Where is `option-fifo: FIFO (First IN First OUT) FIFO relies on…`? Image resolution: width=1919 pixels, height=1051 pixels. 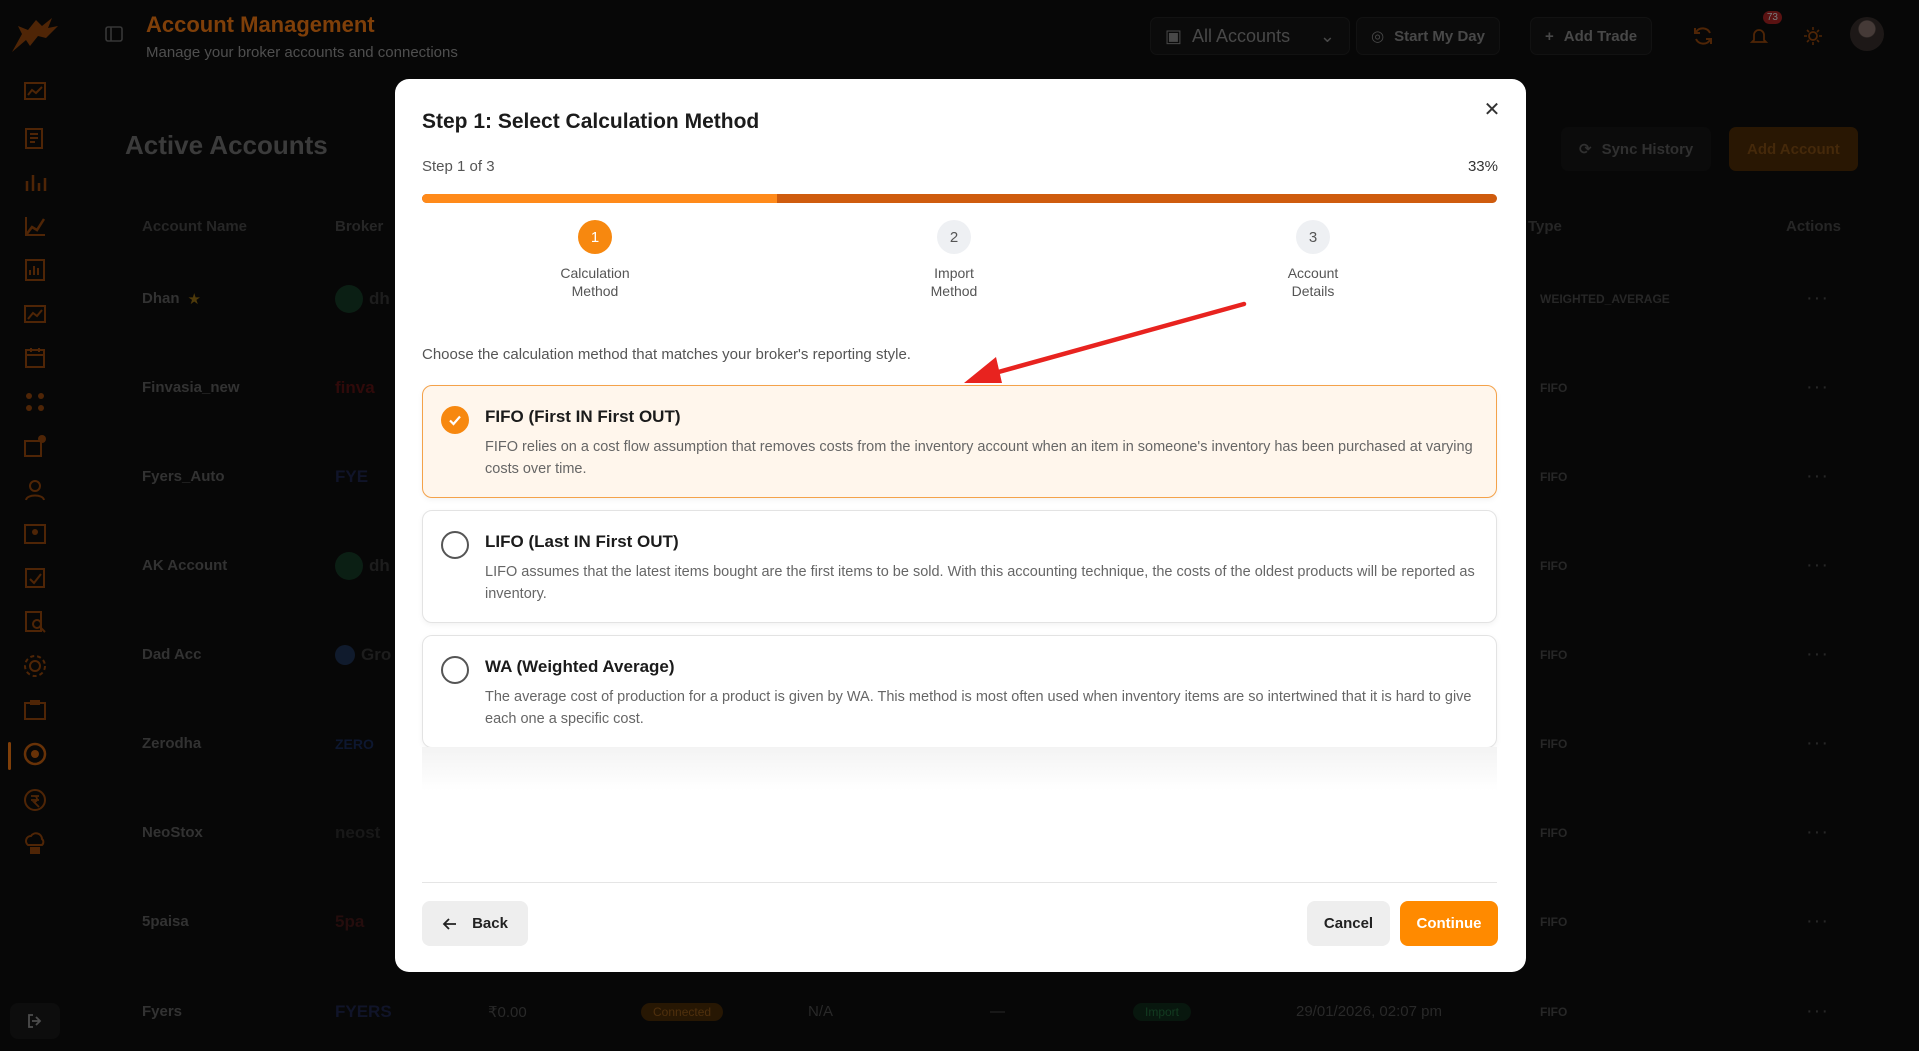 option-fifo: FIFO (First IN First OUT) FIFO relies on… is located at coordinates (959, 441).